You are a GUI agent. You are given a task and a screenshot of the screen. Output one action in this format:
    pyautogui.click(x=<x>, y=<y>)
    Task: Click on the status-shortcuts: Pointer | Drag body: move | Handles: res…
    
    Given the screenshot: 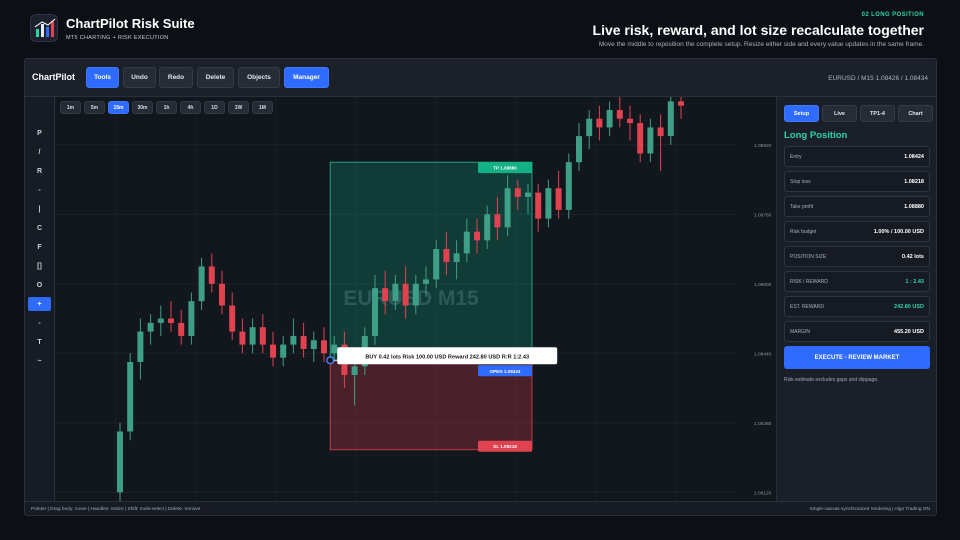 What is the action you would take?
    pyautogui.click(x=116, y=509)
    